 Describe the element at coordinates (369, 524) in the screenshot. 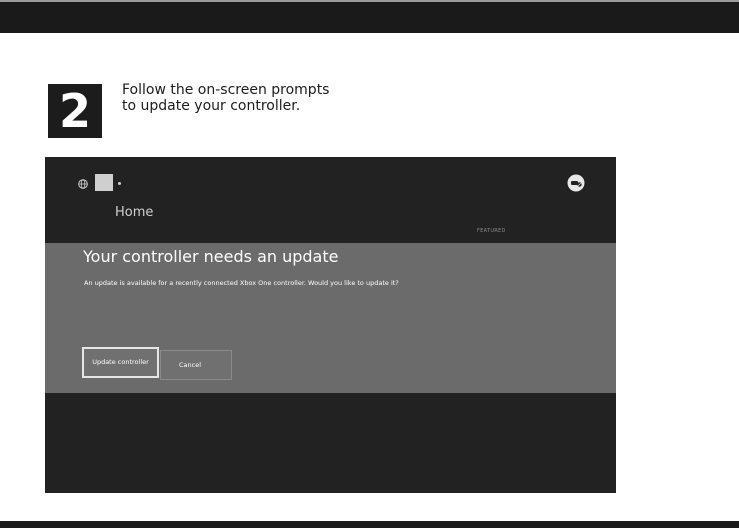

I see `bottom-bar` at that location.